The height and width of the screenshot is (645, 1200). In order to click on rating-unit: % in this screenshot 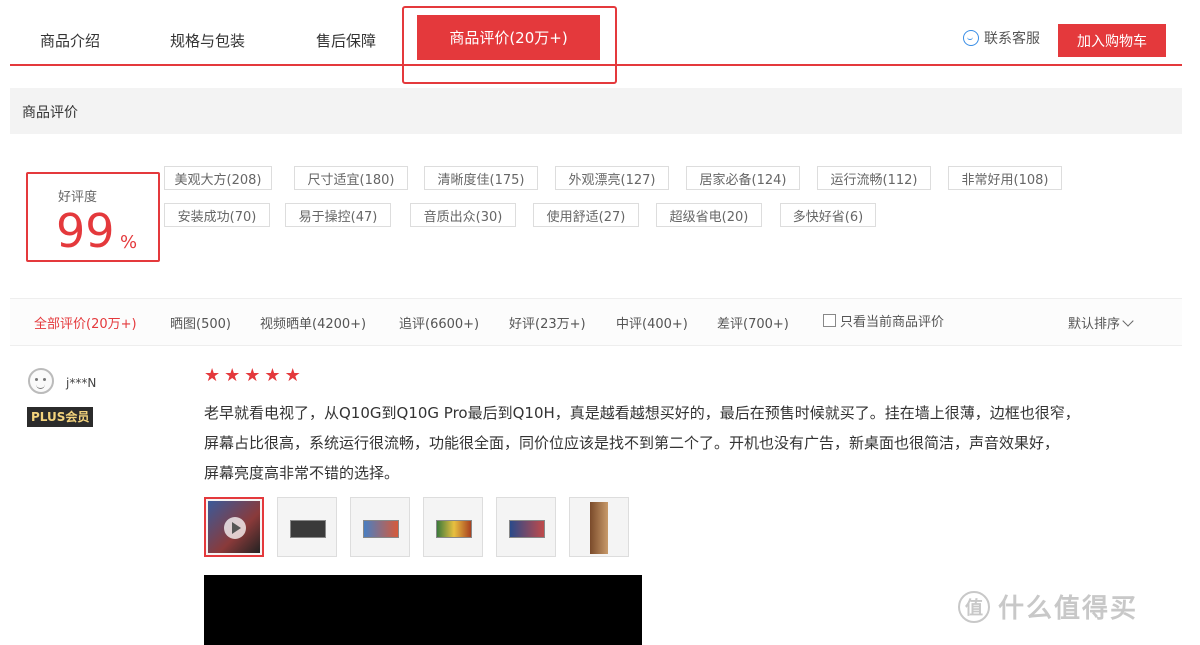, I will do `click(129, 242)`.